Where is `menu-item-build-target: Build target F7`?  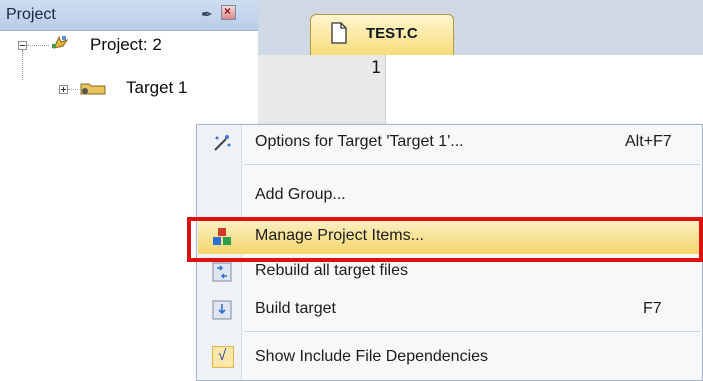 menu-item-build-target: Build target F7 is located at coordinates (450, 310).